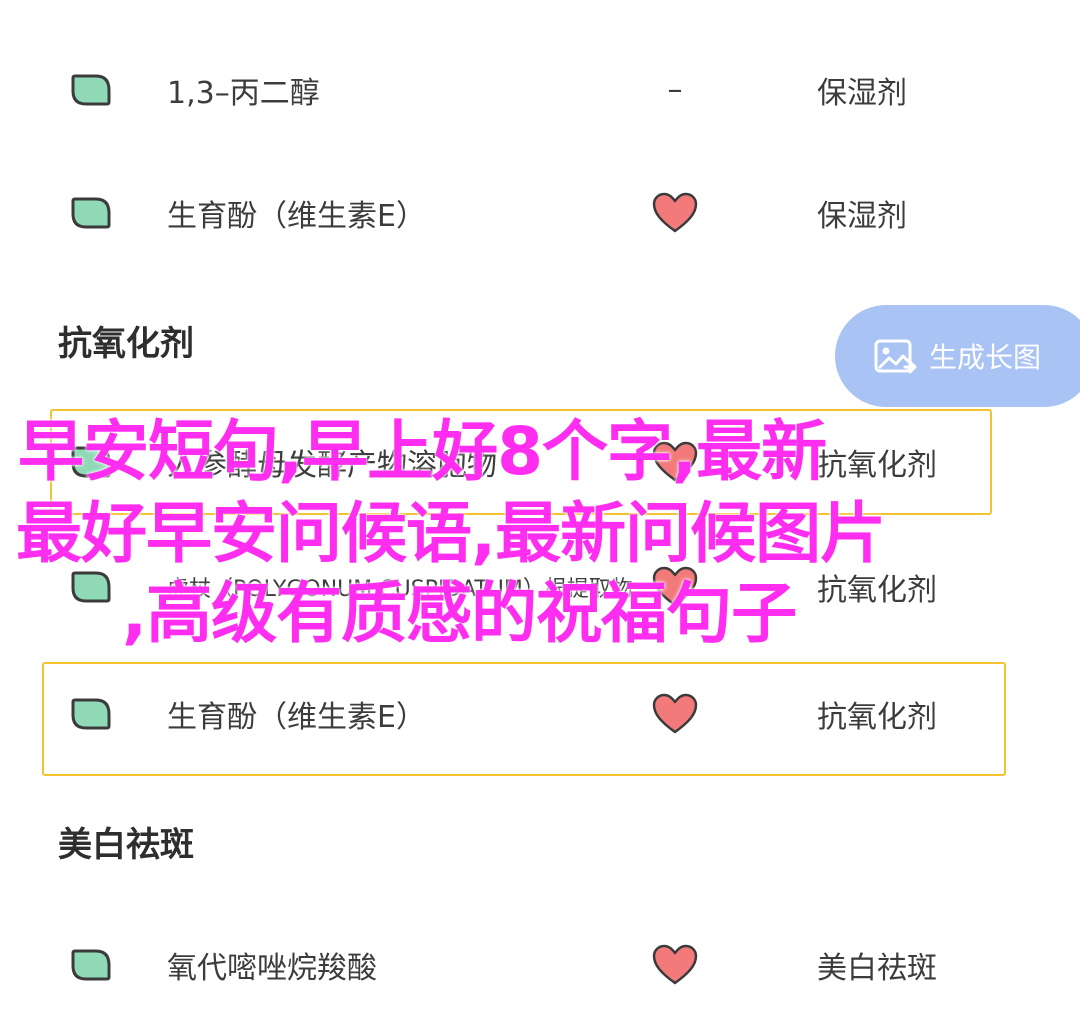 The height and width of the screenshot is (1036, 1080). What do you see at coordinates (877, 968) in the screenshot?
I see `ingredient-effect: 美白祛斑` at bounding box center [877, 968].